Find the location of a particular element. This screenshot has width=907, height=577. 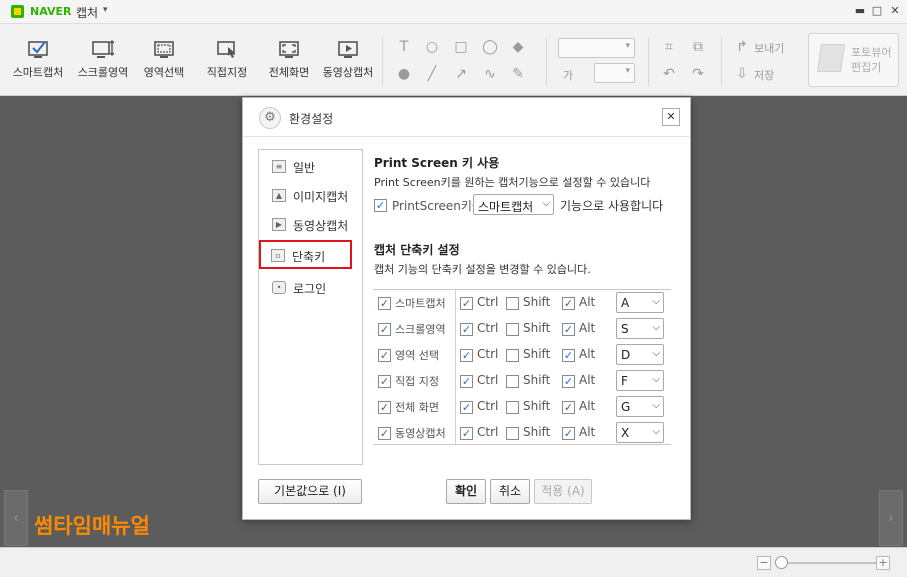

shortcut-key-select: F ⌵ is located at coordinates (640, 380).